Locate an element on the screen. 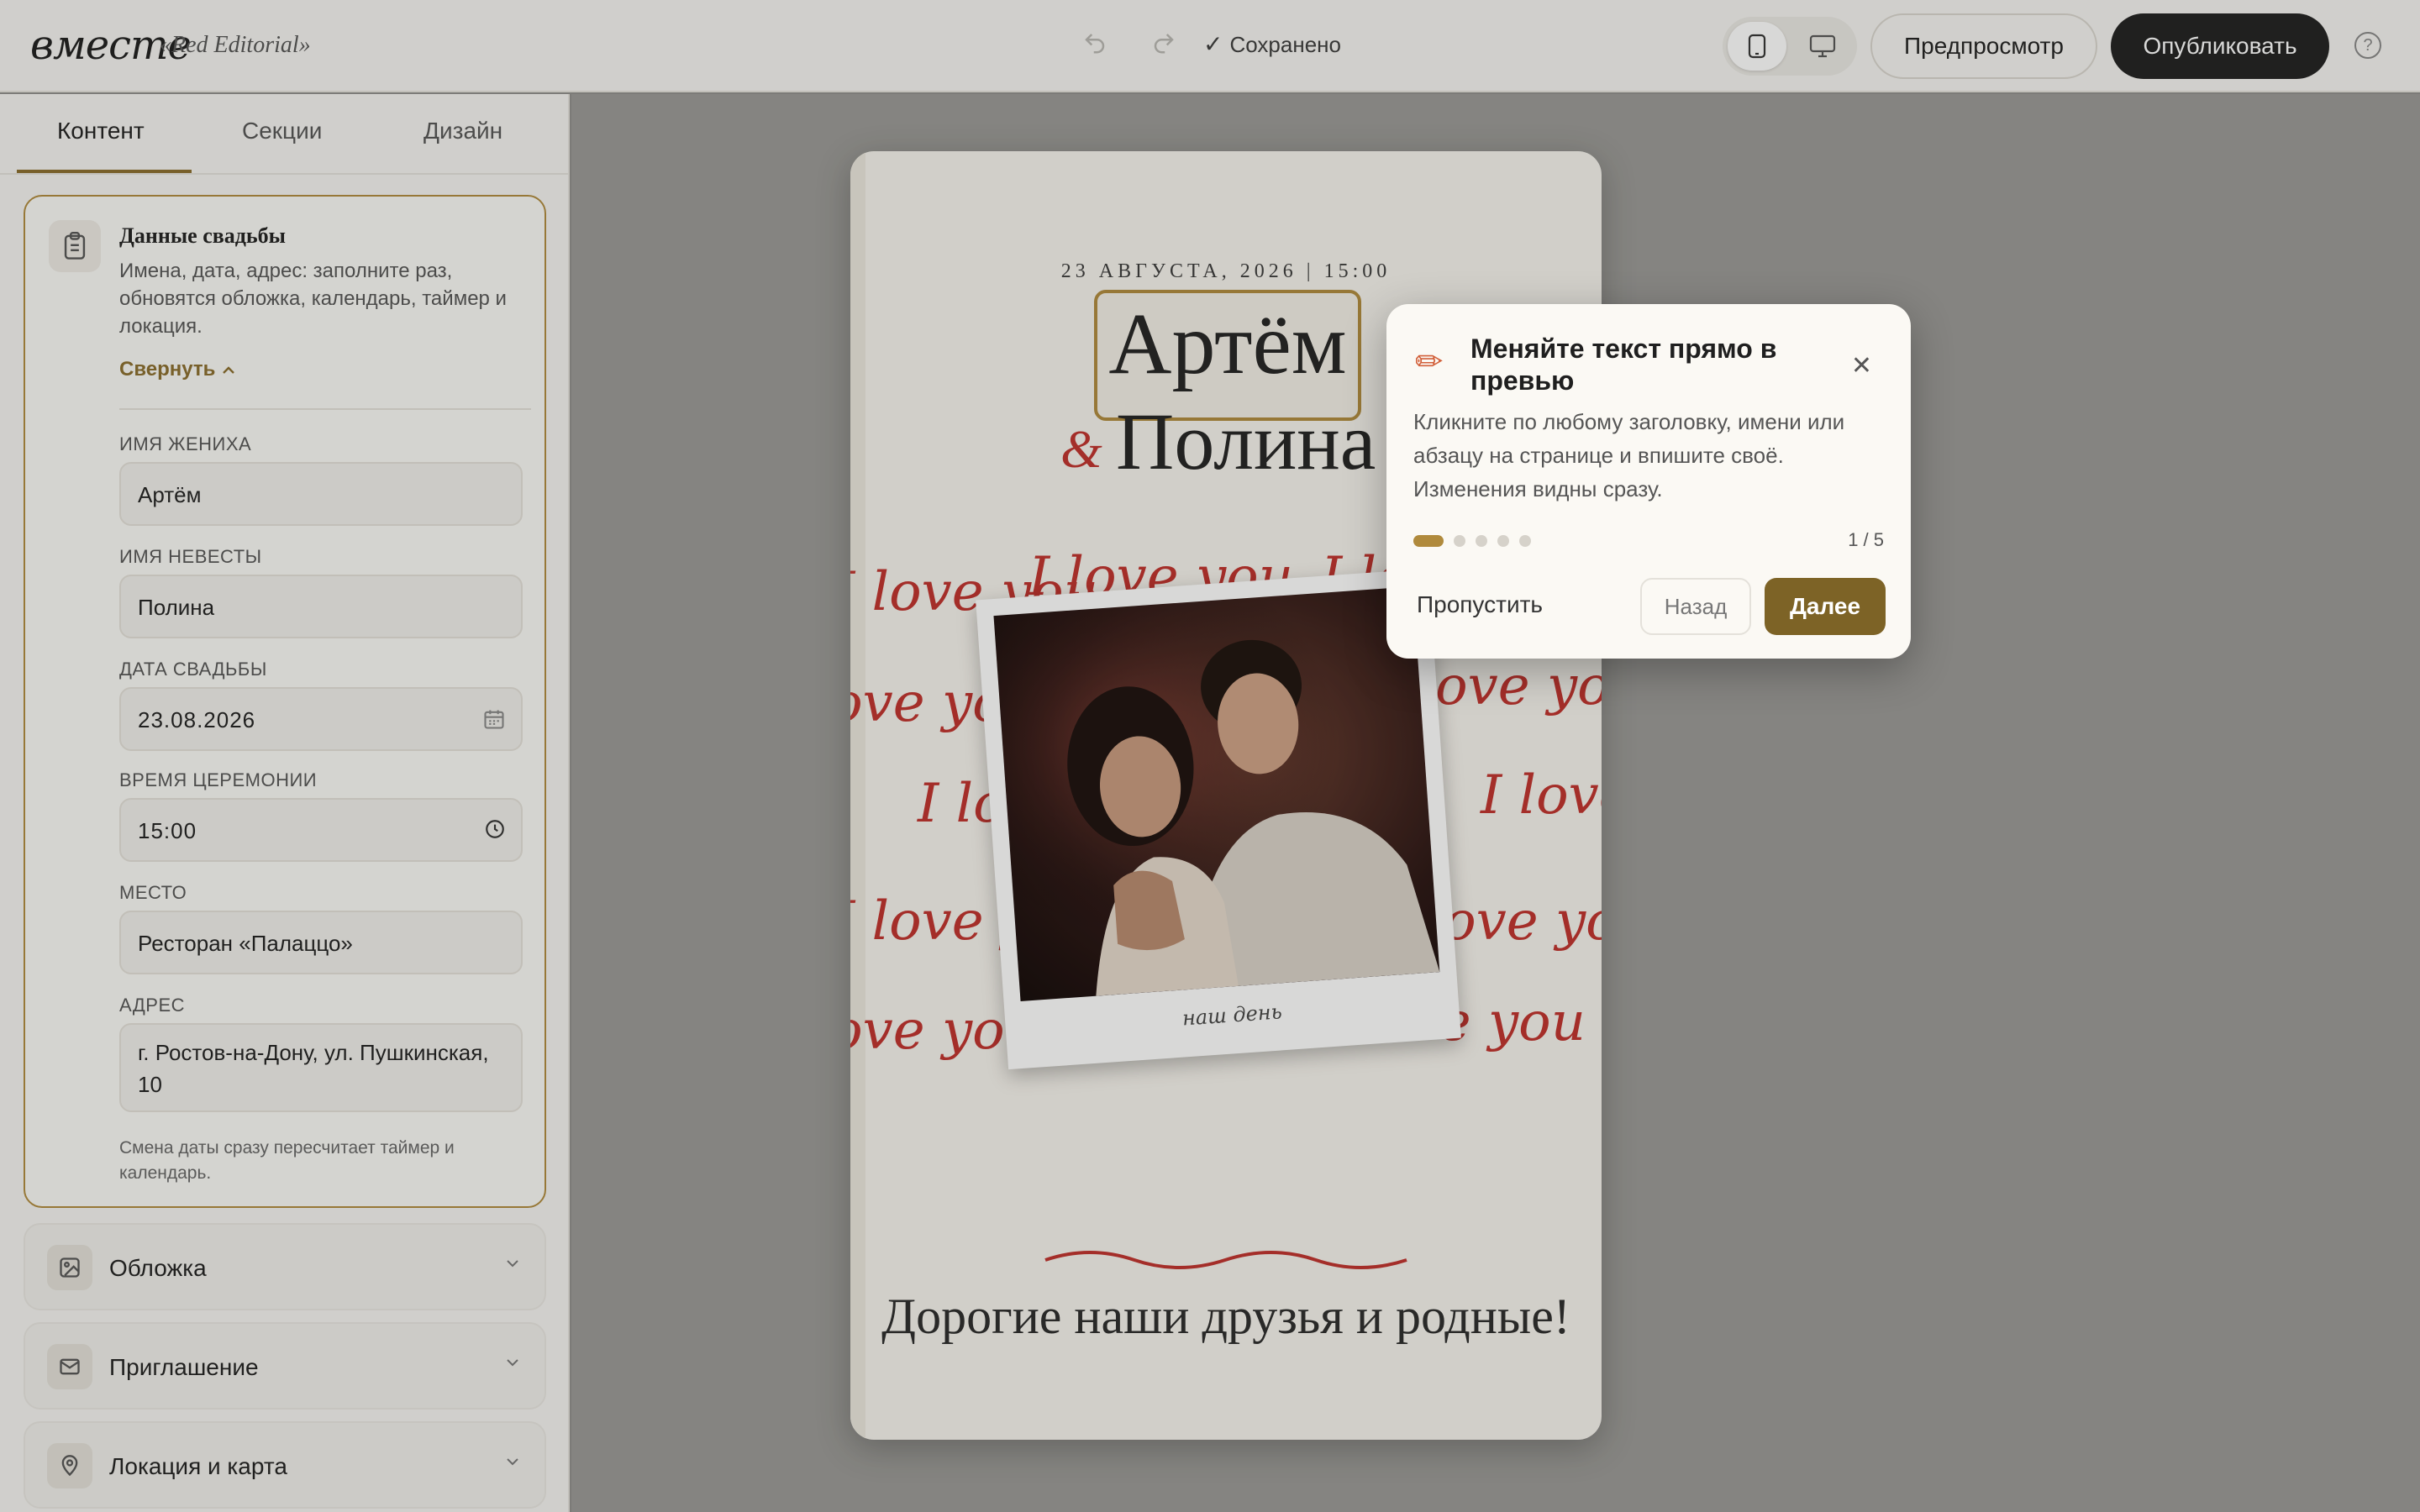 Image resolution: width=2420 pixels, height=1512 pixels. address-textarea: г. Ростов-на-Дону, ул. Пушкинская, 10 is located at coordinates (321, 1067).